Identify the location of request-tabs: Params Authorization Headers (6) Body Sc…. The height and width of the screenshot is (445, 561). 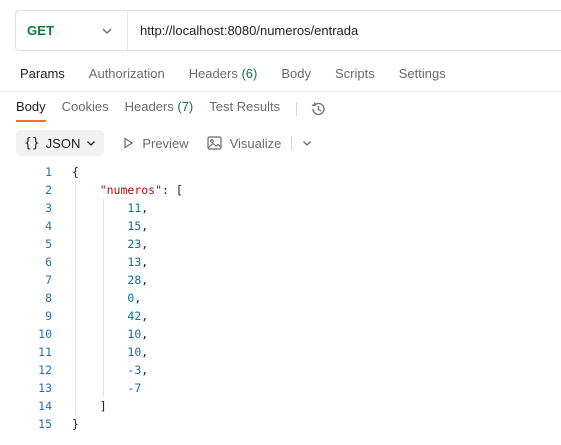
(245, 73).